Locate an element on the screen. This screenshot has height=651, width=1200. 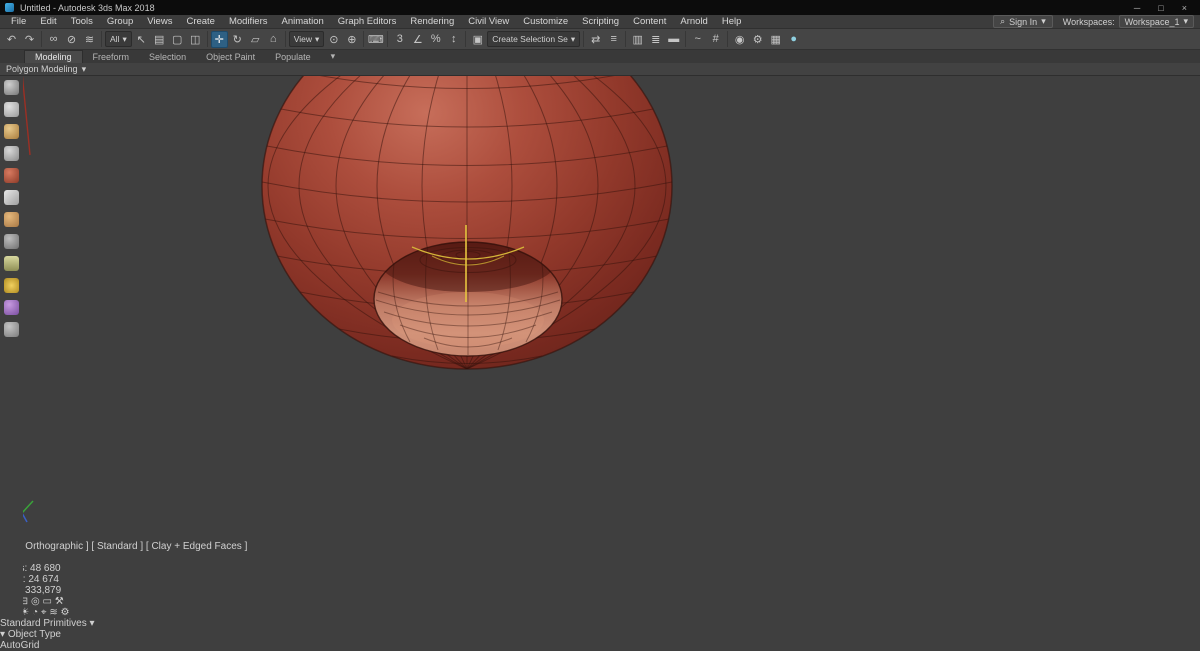
cameras-category-icon: ◔ is located at coordinates (35, 612).